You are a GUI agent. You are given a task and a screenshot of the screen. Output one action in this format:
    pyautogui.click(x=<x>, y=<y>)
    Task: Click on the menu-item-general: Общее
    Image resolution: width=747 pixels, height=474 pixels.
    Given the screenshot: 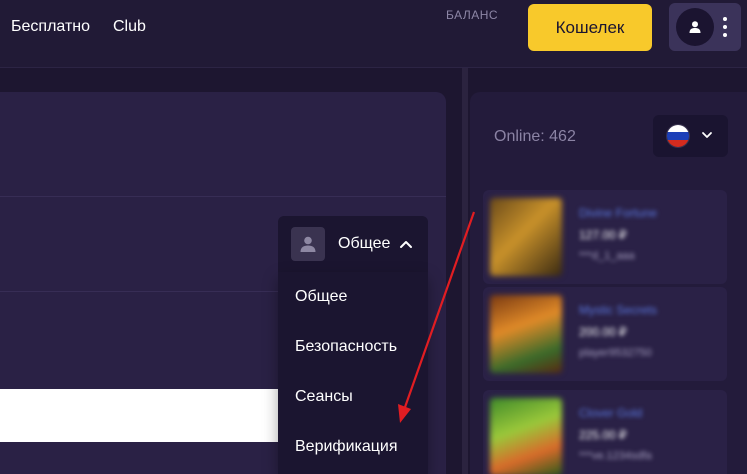 What is the action you would take?
    pyautogui.click(x=321, y=297)
    